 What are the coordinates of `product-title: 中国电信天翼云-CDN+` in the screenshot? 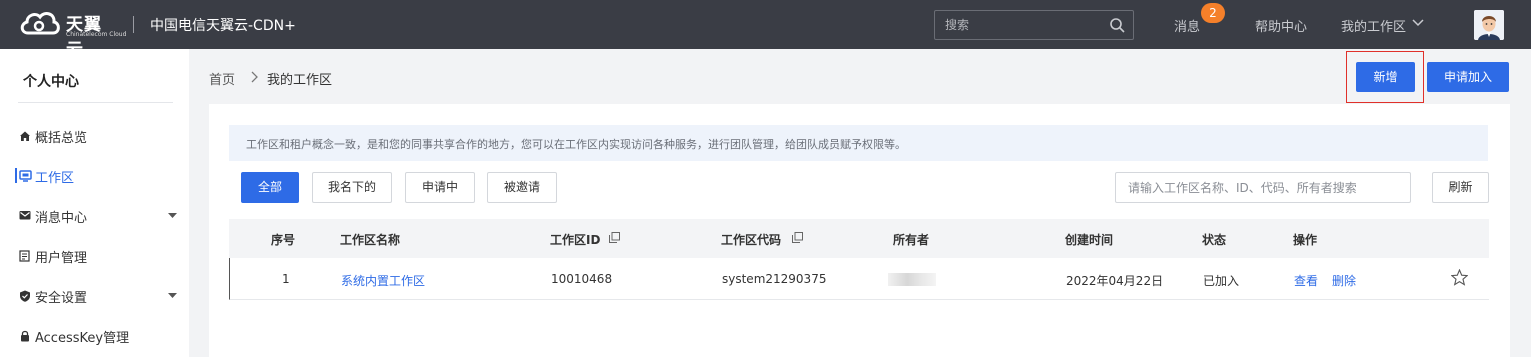 It's located at (223, 25).